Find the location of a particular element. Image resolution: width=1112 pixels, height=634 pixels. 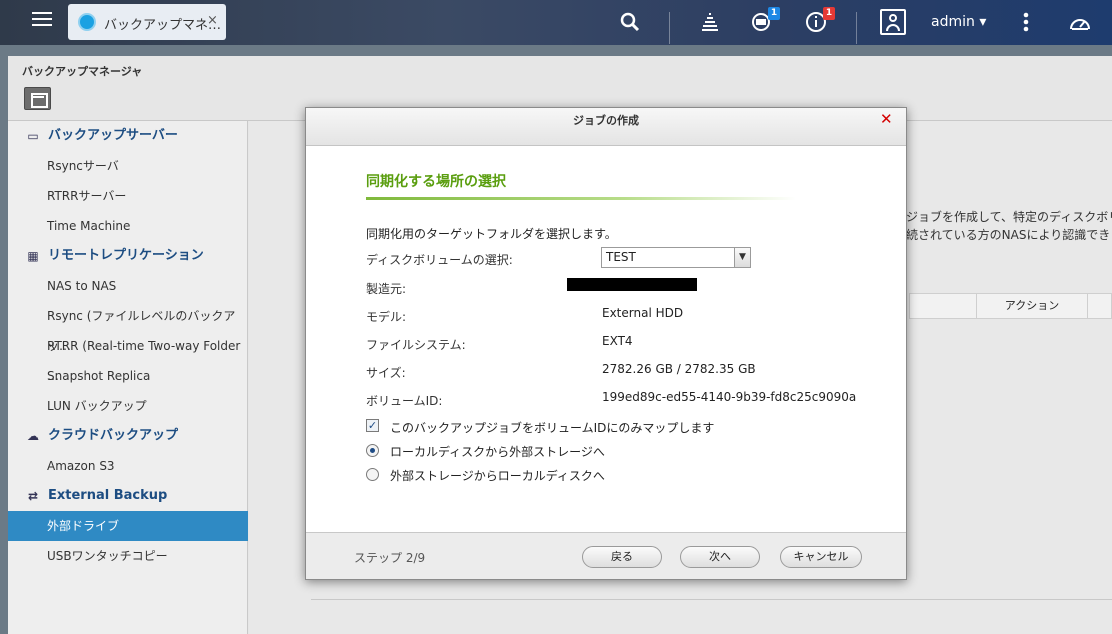

more-options-icon is located at coordinates (1026, 22).